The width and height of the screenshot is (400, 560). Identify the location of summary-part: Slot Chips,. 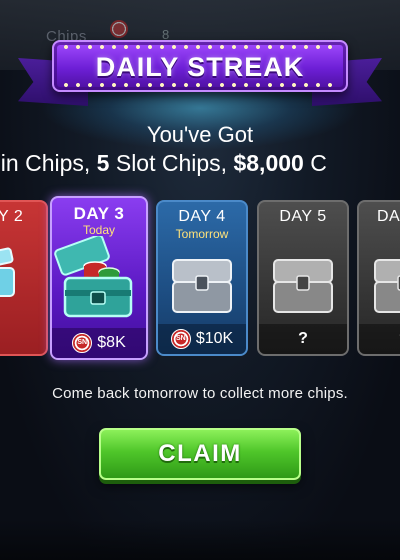
(171, 163).